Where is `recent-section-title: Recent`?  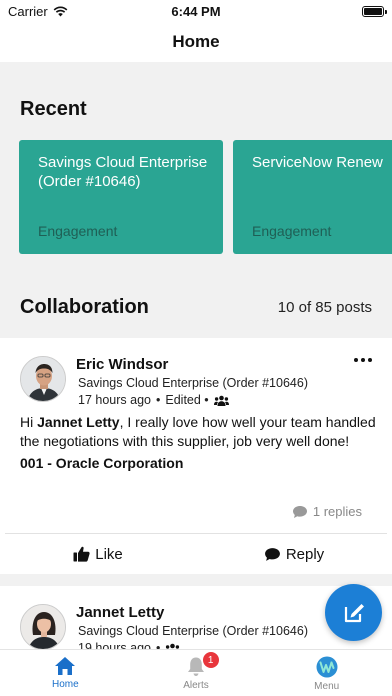 recent-section-title: Recent is located at coordinates (53, 109).